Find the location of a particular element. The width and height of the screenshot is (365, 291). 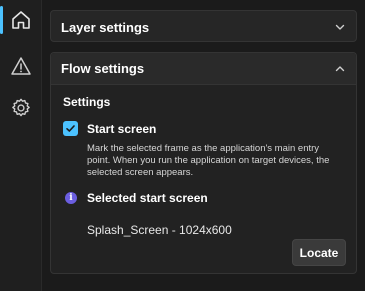

check-icon is located at coordinates (70, 128).